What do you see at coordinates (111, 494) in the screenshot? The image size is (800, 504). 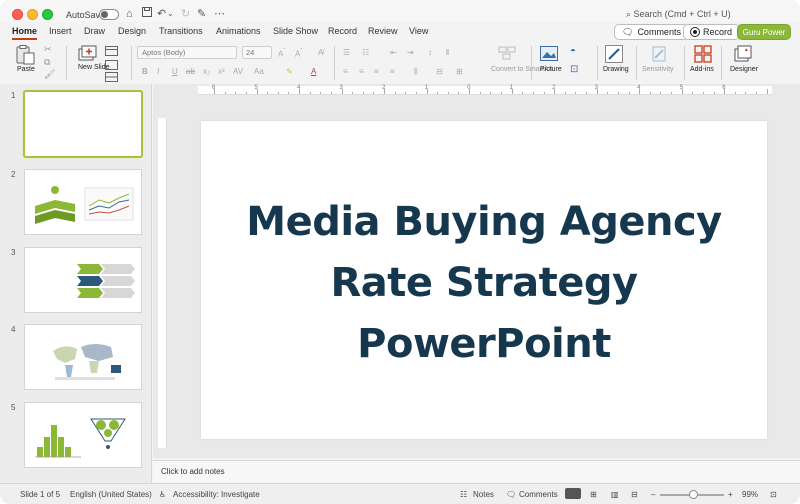 I see `language-indicator: English (United States)` at bounding box center [111, 494].